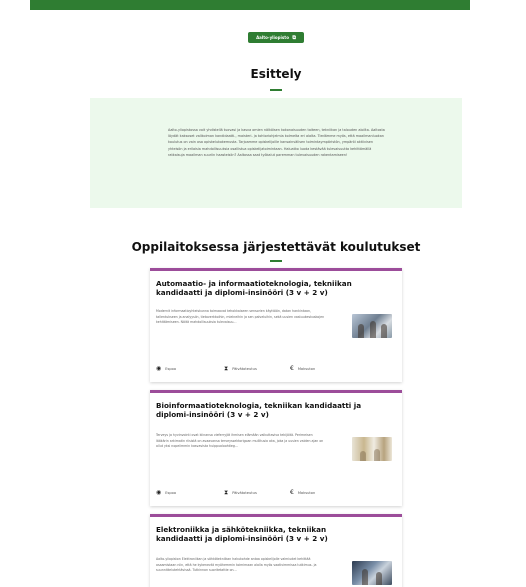  I want to click on cta-label: Aalto-yliopisto, so click(272, 37).